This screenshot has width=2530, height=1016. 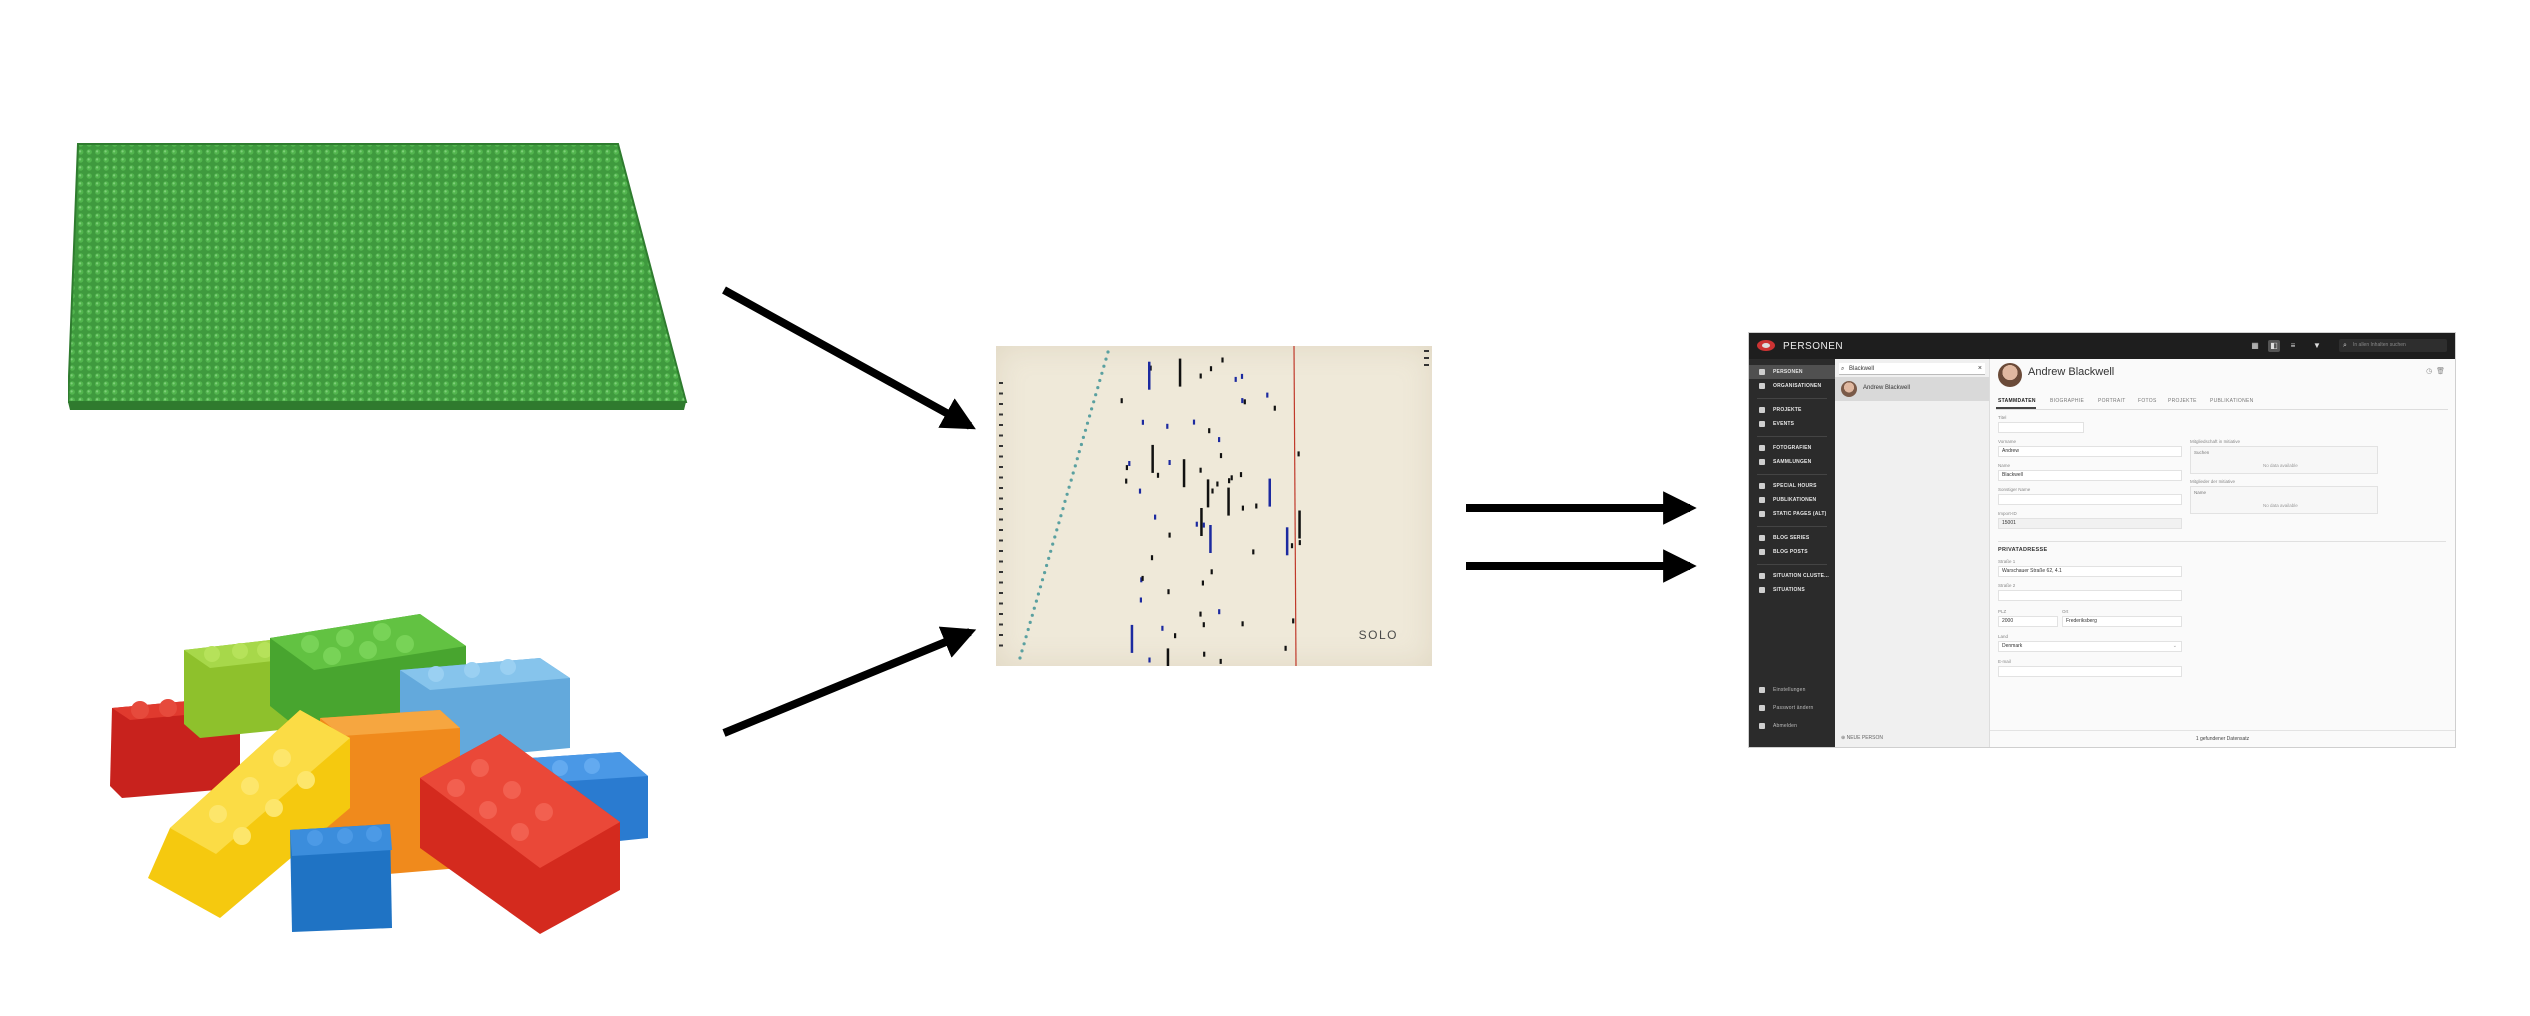 What do you see at coordinates (2067, 401) in the screenshot?
I see `tab-biographie: BIOGRAPHIE` at bounding box center [2067, 401].